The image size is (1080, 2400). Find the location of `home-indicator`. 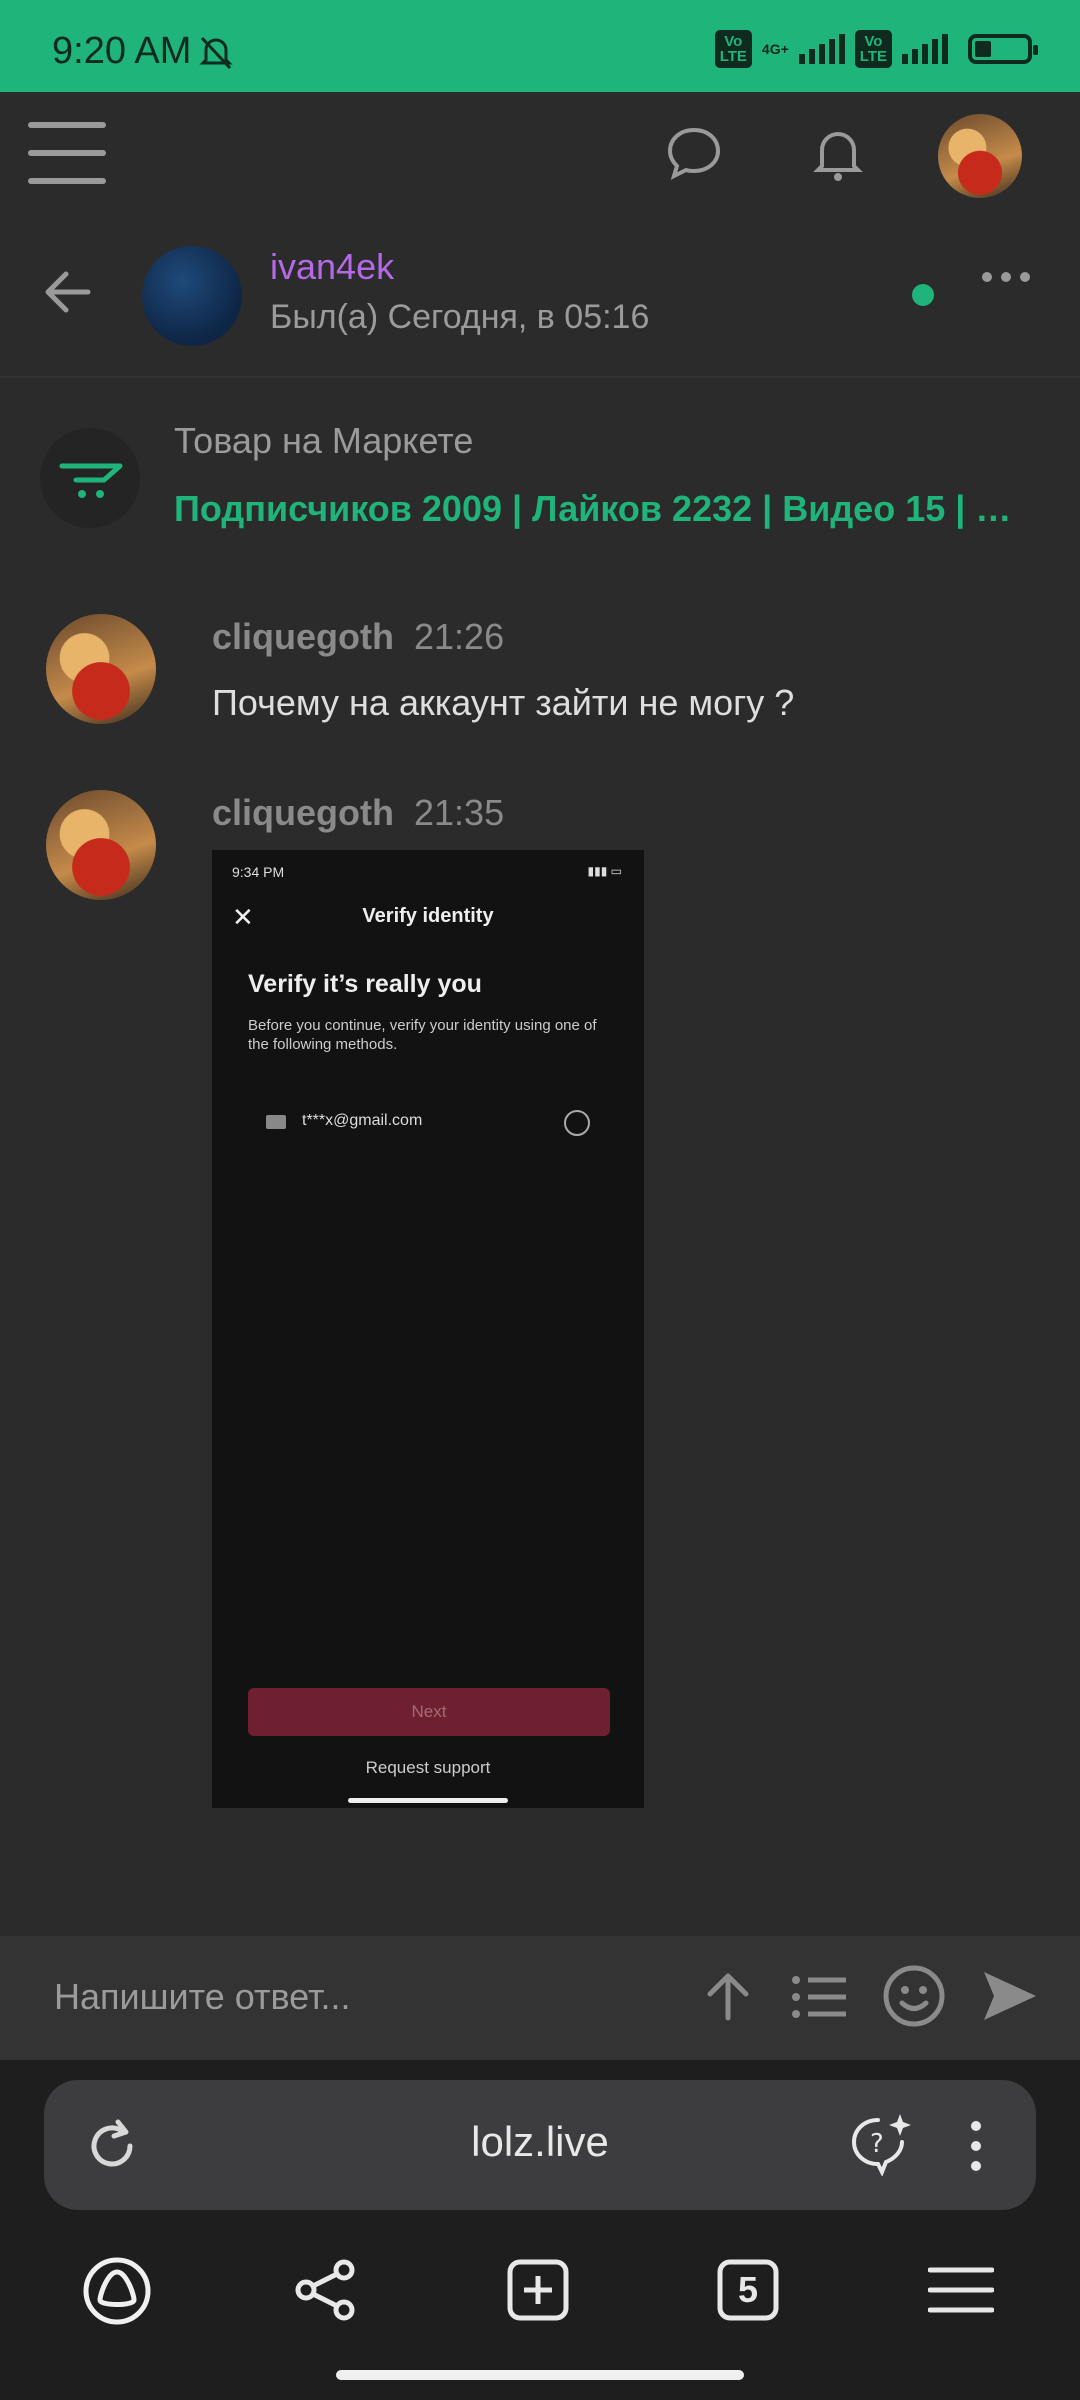

home-indicator is located at coordinates (540, 2375).